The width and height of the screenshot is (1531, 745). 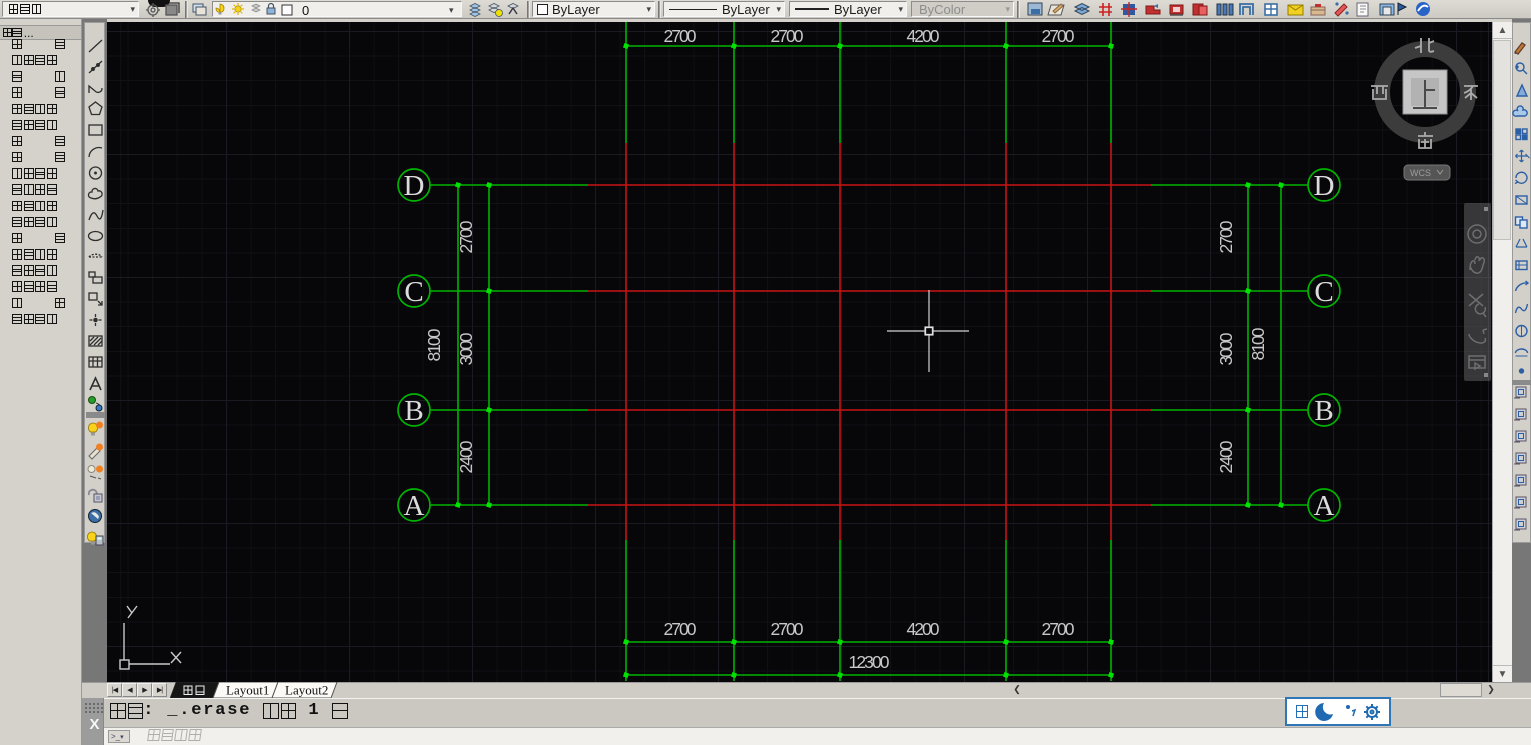 What do you see at coordinates (1420, 173) in the screenshot?
I see `svg-text: WCS` at bounding box center [1420, 173].